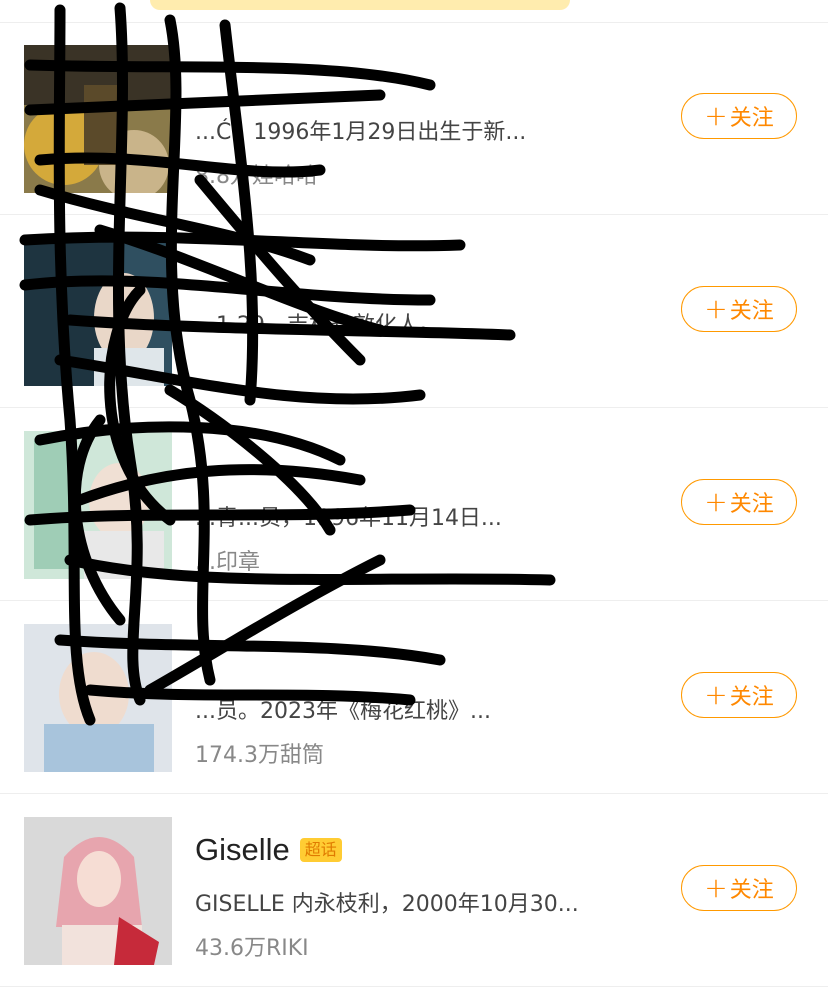 Image resolution: width=828 pixels, height=995 pixels. Describe the element at coordinates (320, 850) in the screenshot. I see `supertopic-badge: 超话` at that location.